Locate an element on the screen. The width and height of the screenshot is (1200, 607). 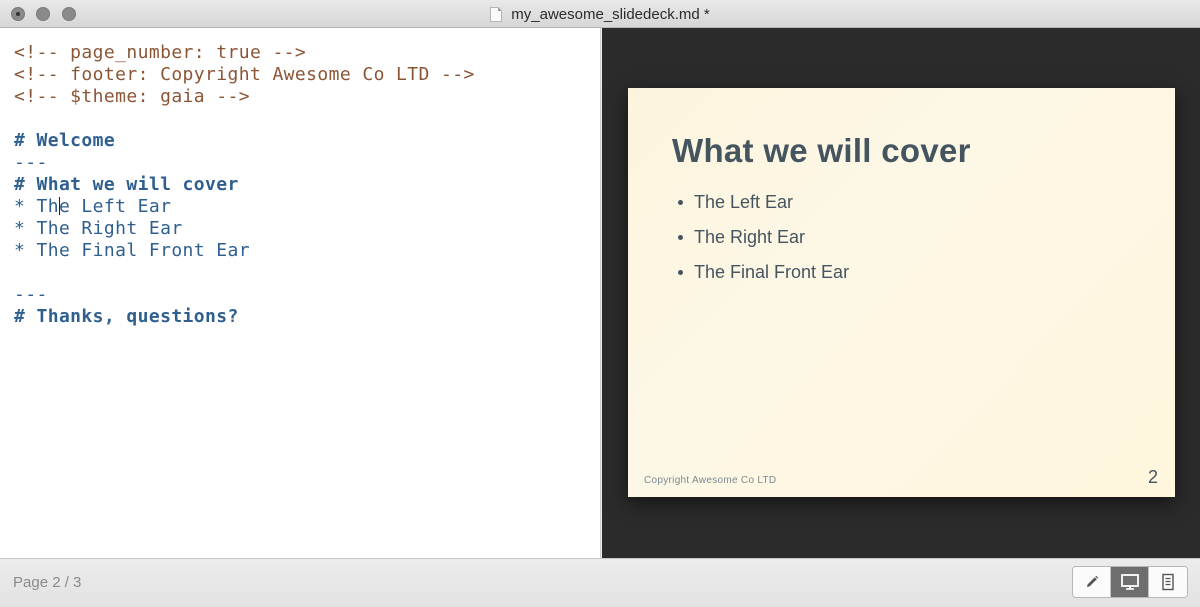
editor-line: # Welcome is located at coordinates (65, 140).